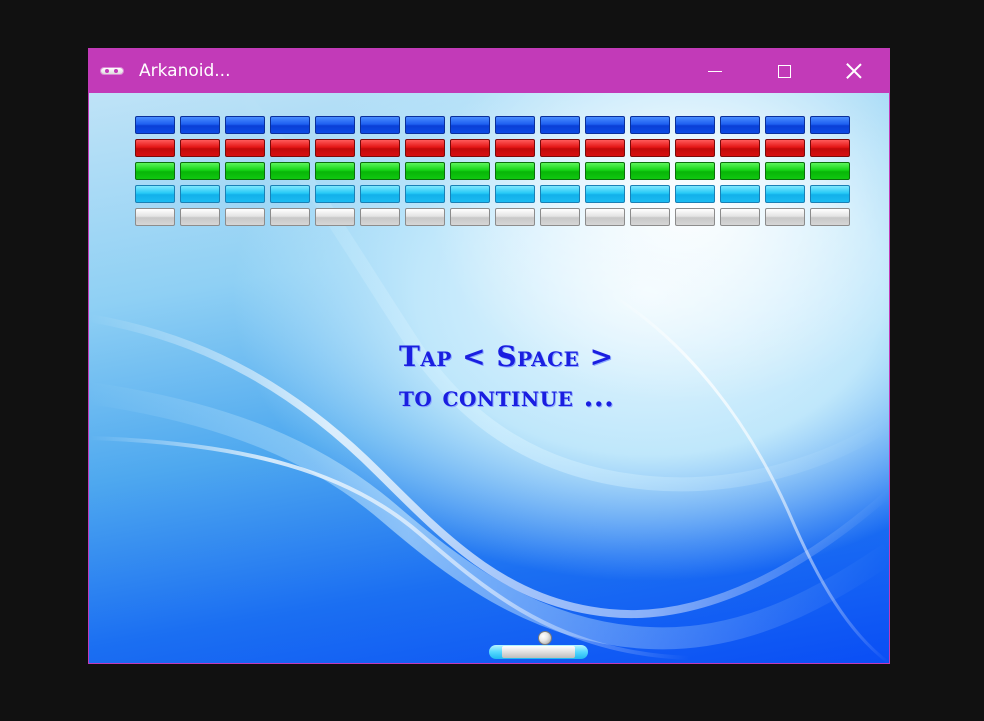 The height and width of the screenshot is (721, 984). I want to click on paddle-core, so click(538, 652).